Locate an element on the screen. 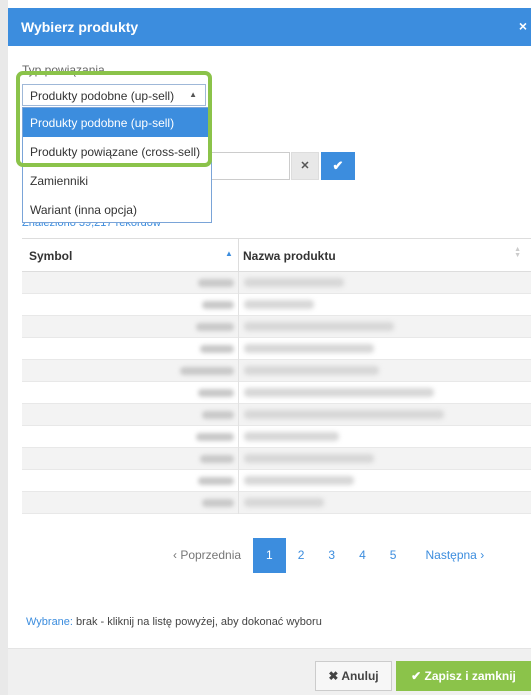  pagination-page-4: 4 is located at coordinates (362, 555).